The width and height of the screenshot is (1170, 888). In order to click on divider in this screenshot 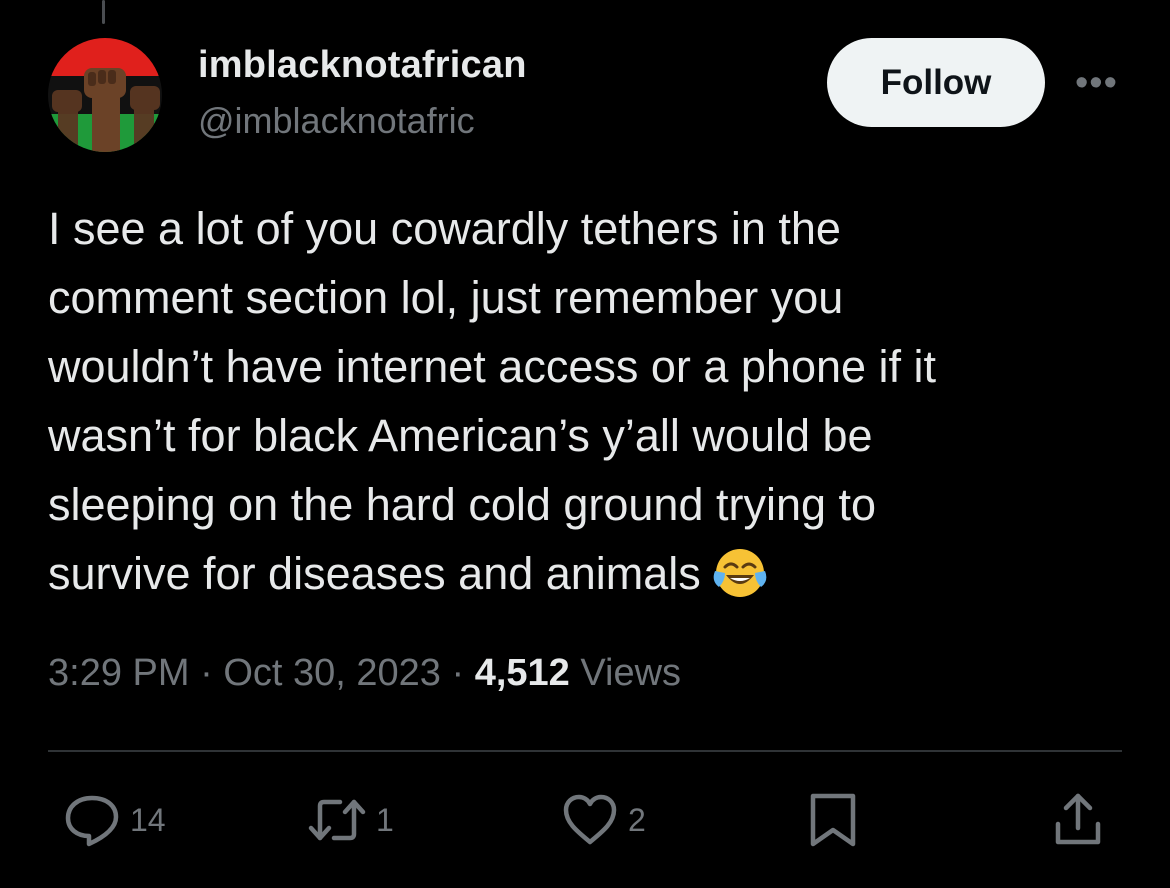, I will do `click(585, 751)`.